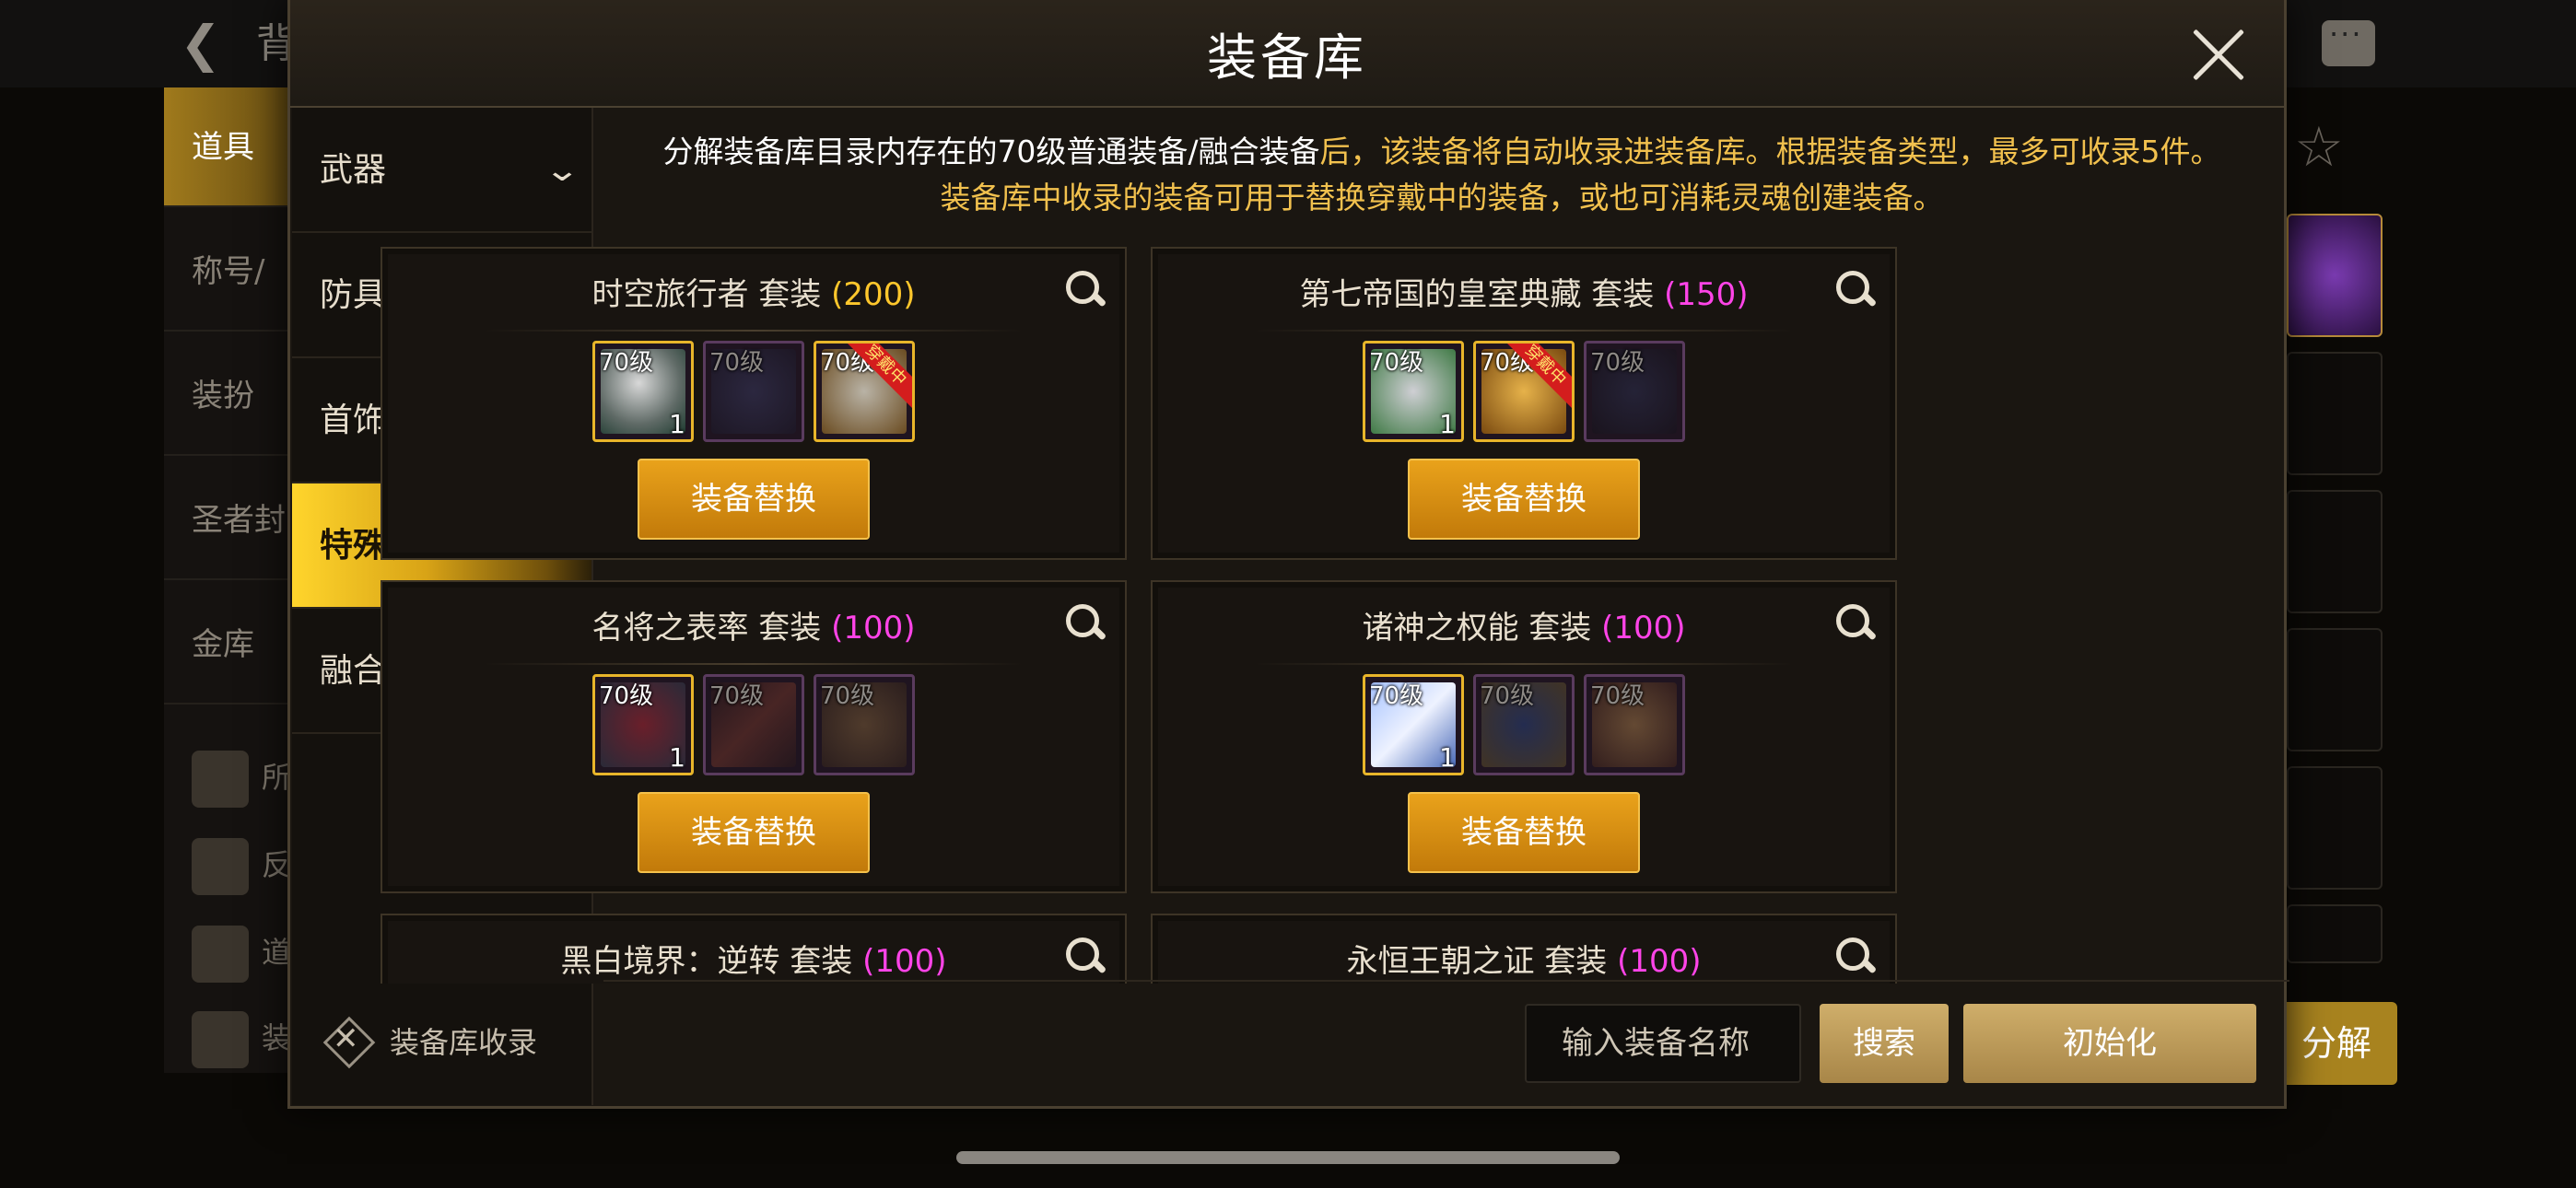 The image size is (2576, 1188). I want to click on chat-icon, so click(2348, 41).